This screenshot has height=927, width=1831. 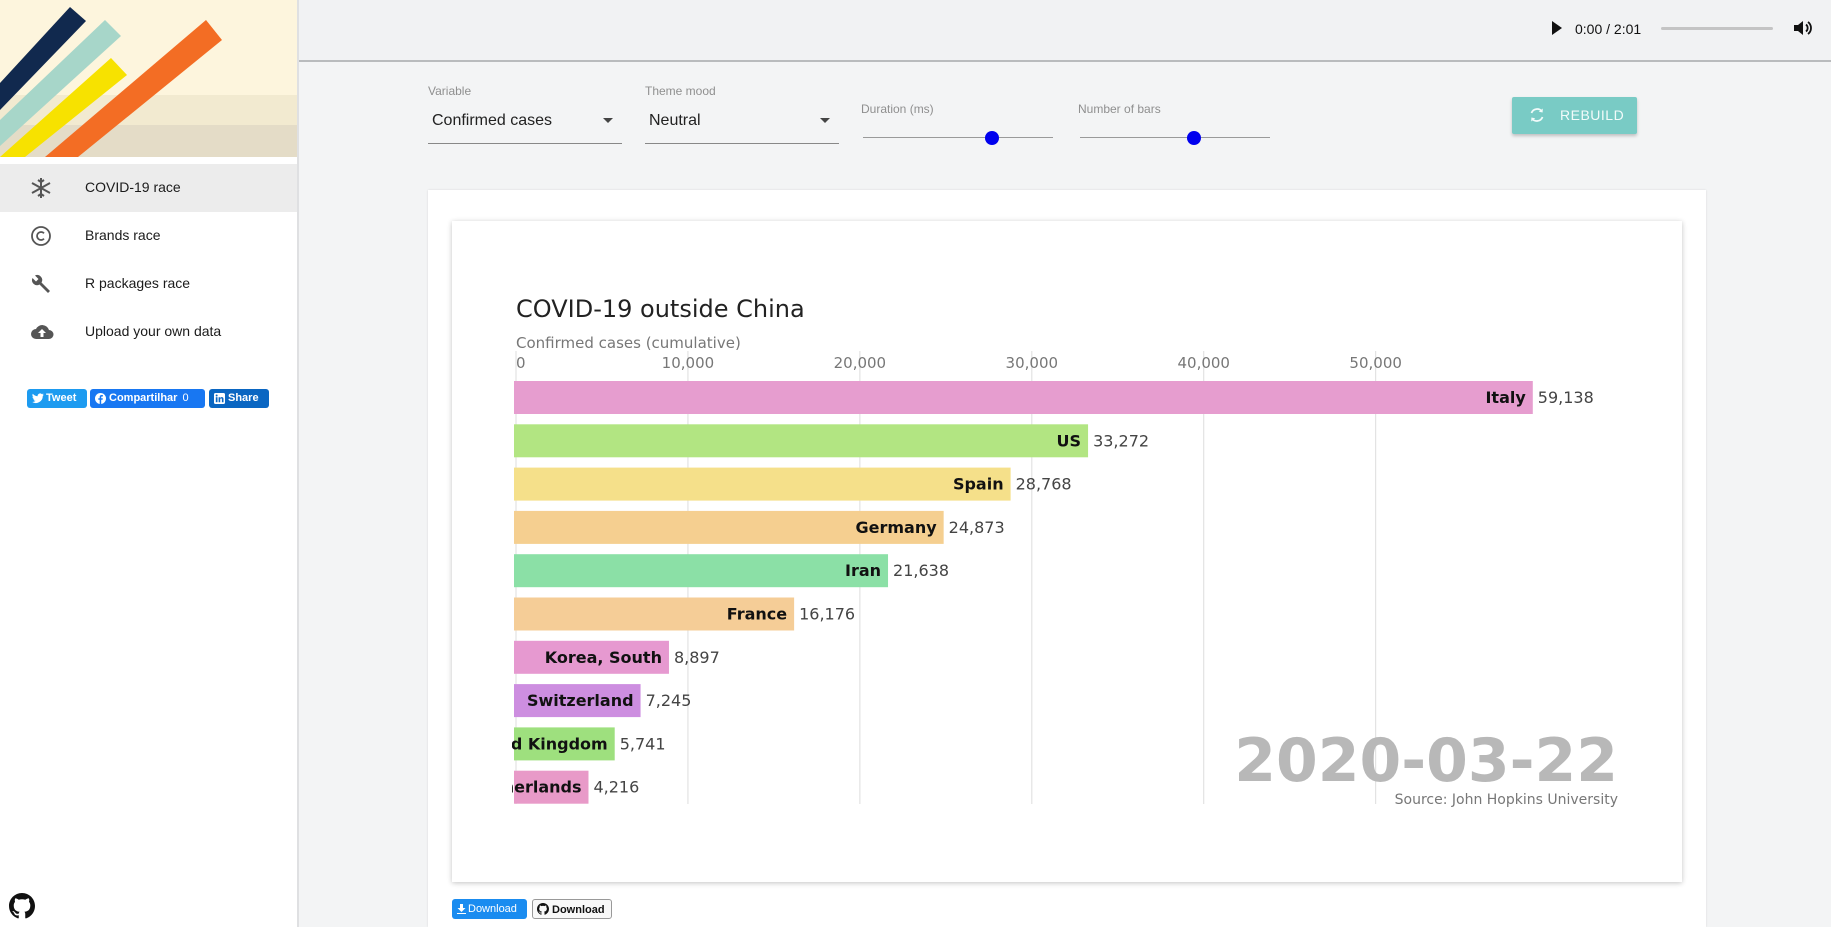 I want to click on linkedin-share-label: Share, so click(x=243, y=398).